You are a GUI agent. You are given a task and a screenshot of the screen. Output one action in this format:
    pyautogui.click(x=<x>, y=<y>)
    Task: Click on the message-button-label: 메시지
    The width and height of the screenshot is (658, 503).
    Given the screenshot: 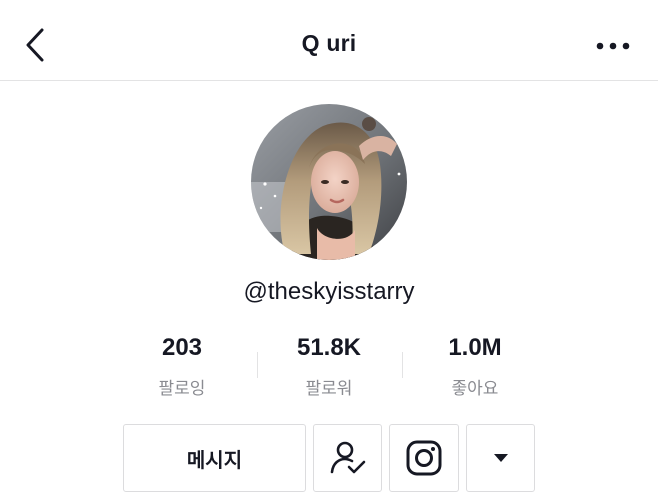 What is the action you would take?
    pyautogui.click(x=214, y=460)
    